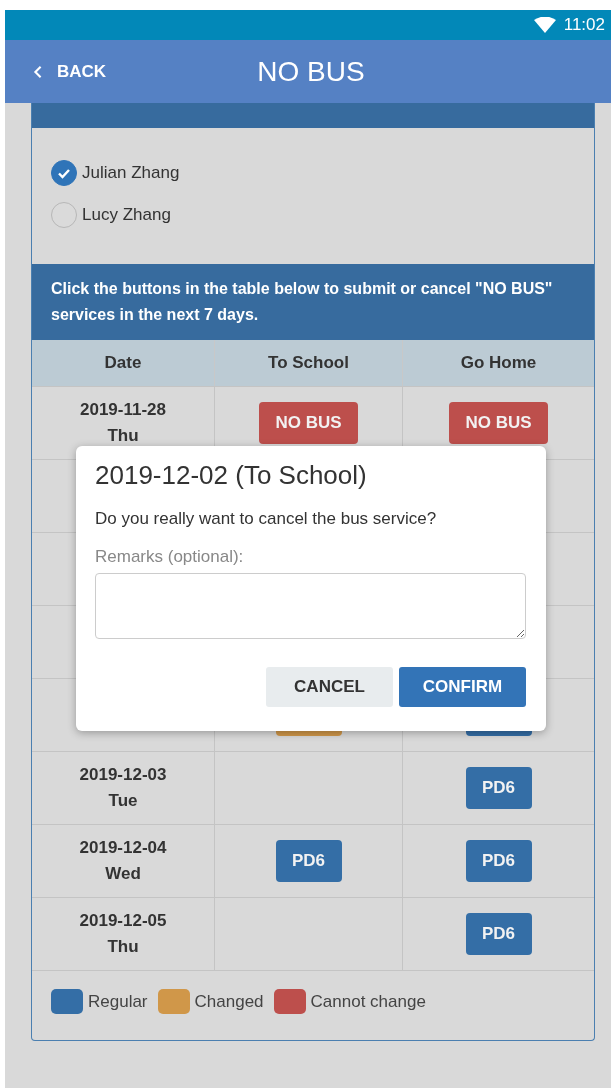  Describe the element at coordinates (123, 860) in the screenshot. I see `date-cell: 2019-12-04 Wed` at that location.